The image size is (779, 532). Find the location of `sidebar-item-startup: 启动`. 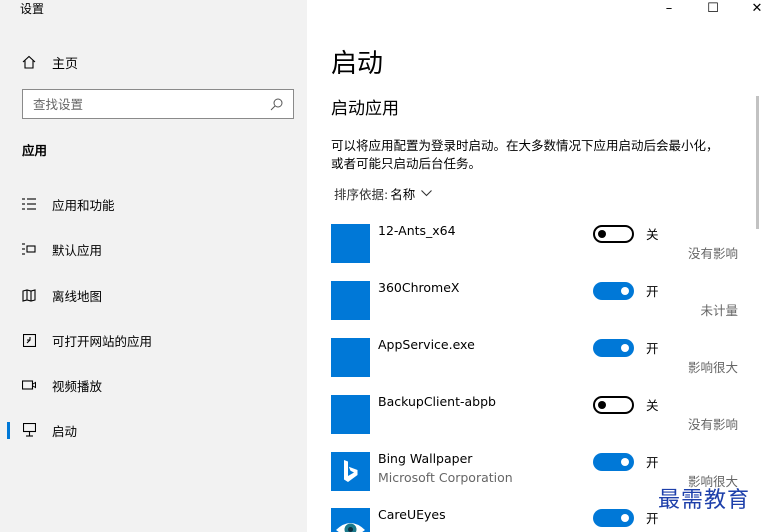

sidebar-item-startup: 启动 is located at coordinates (153, 430).